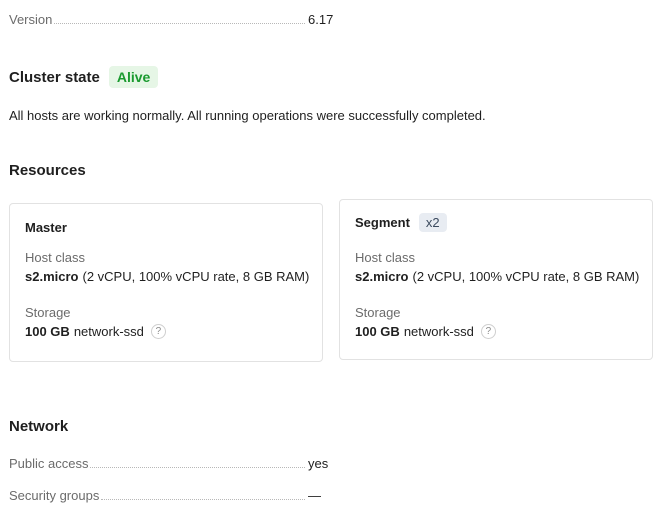 This screenshot has width=664, height=518. I want to click on segment-card-header: Segment x2, so click(401, 222).